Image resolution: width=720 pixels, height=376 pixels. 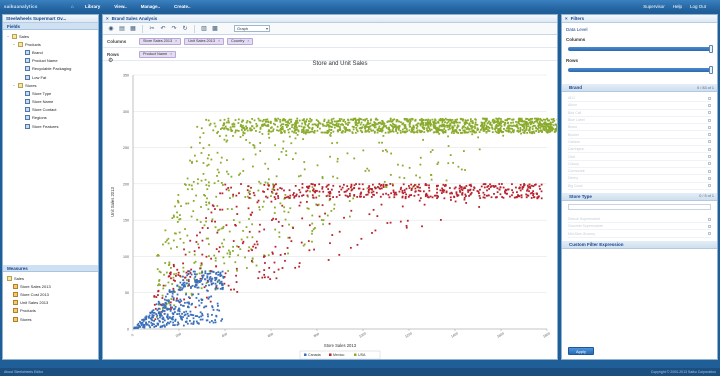 I want to click on filter-list-item: Bird Call, so click(x=639, y=113).